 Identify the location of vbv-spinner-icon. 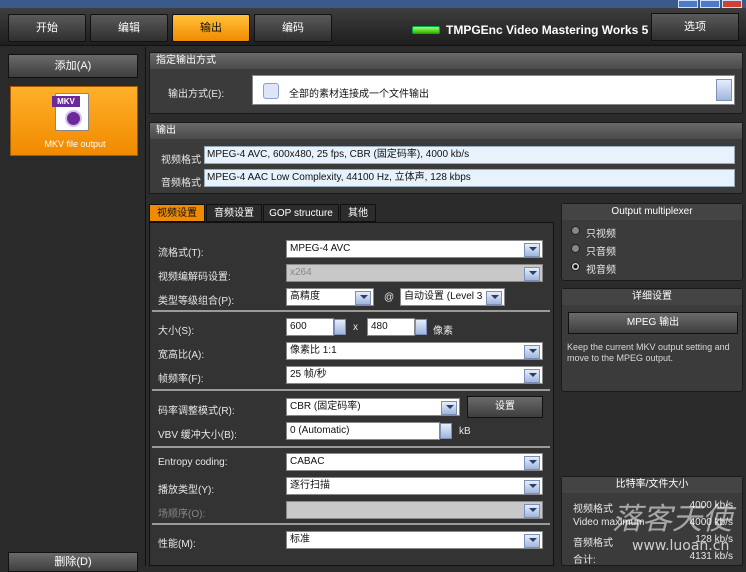
(446, 431).